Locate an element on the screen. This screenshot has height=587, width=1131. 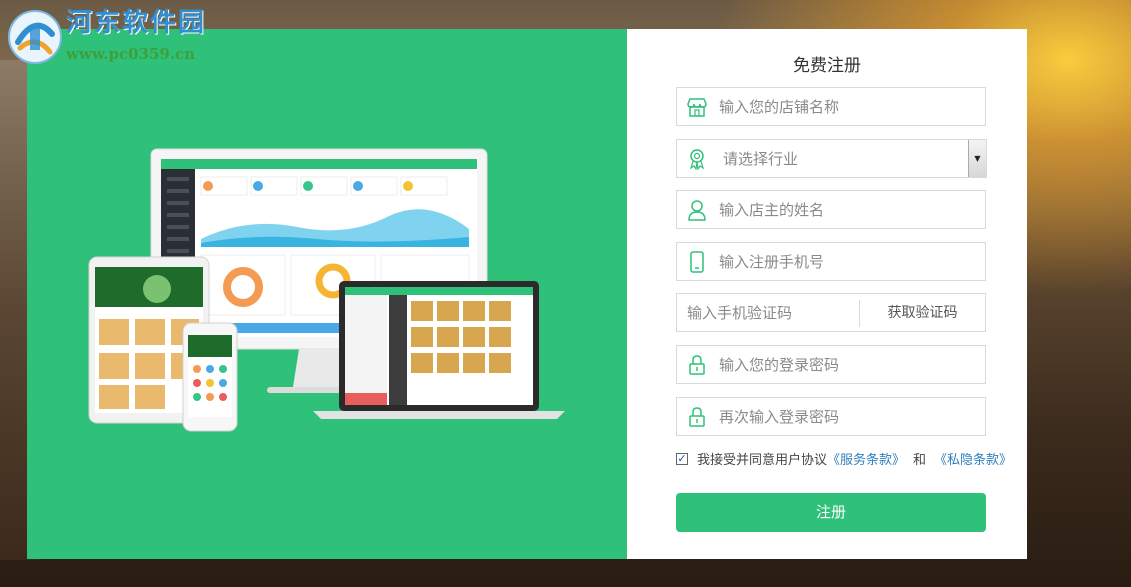
privacy-terms-link: 《私隐条款》 is located at coordinates (973, 458).